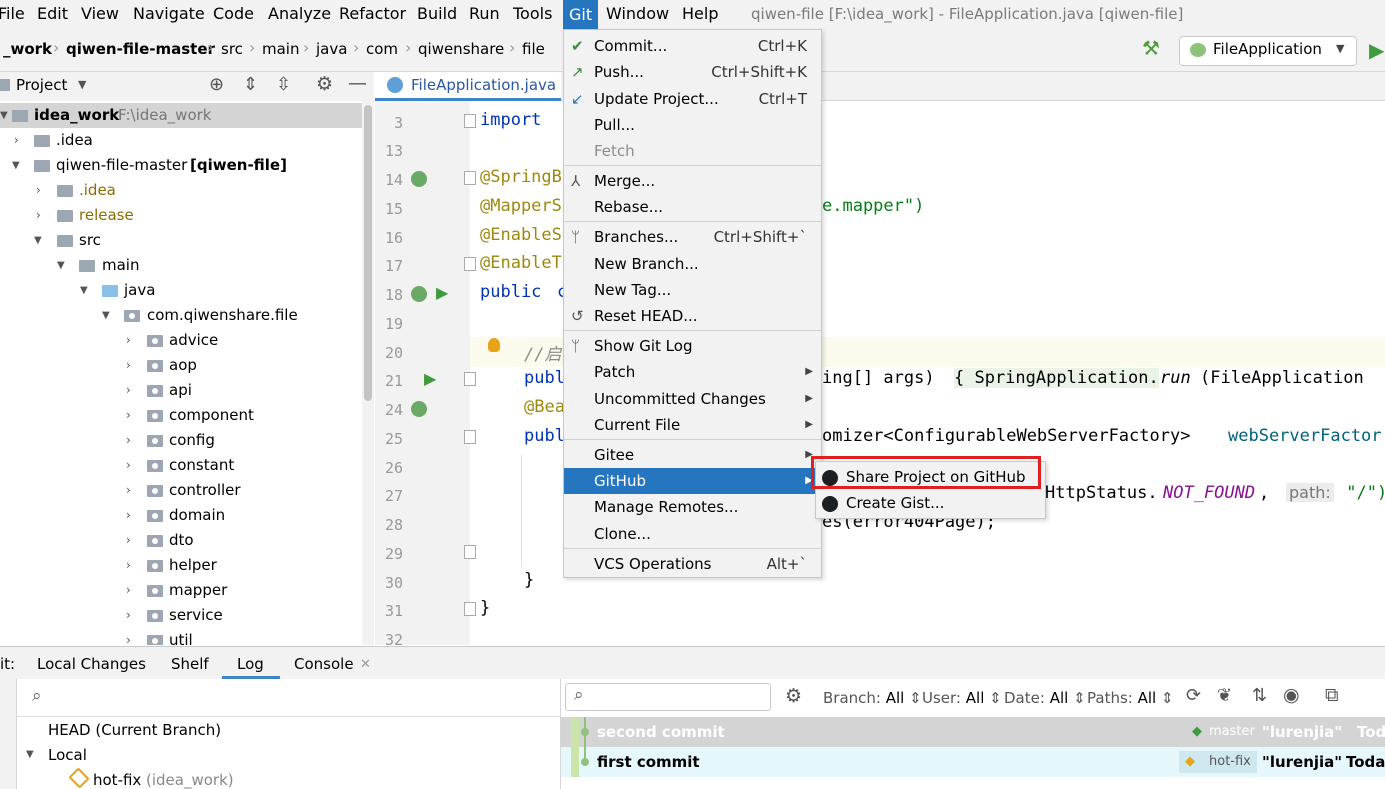  Describe the element at coordinates (181, 290) in the screenshot. I see `tree-item: ▼ java` at that location.